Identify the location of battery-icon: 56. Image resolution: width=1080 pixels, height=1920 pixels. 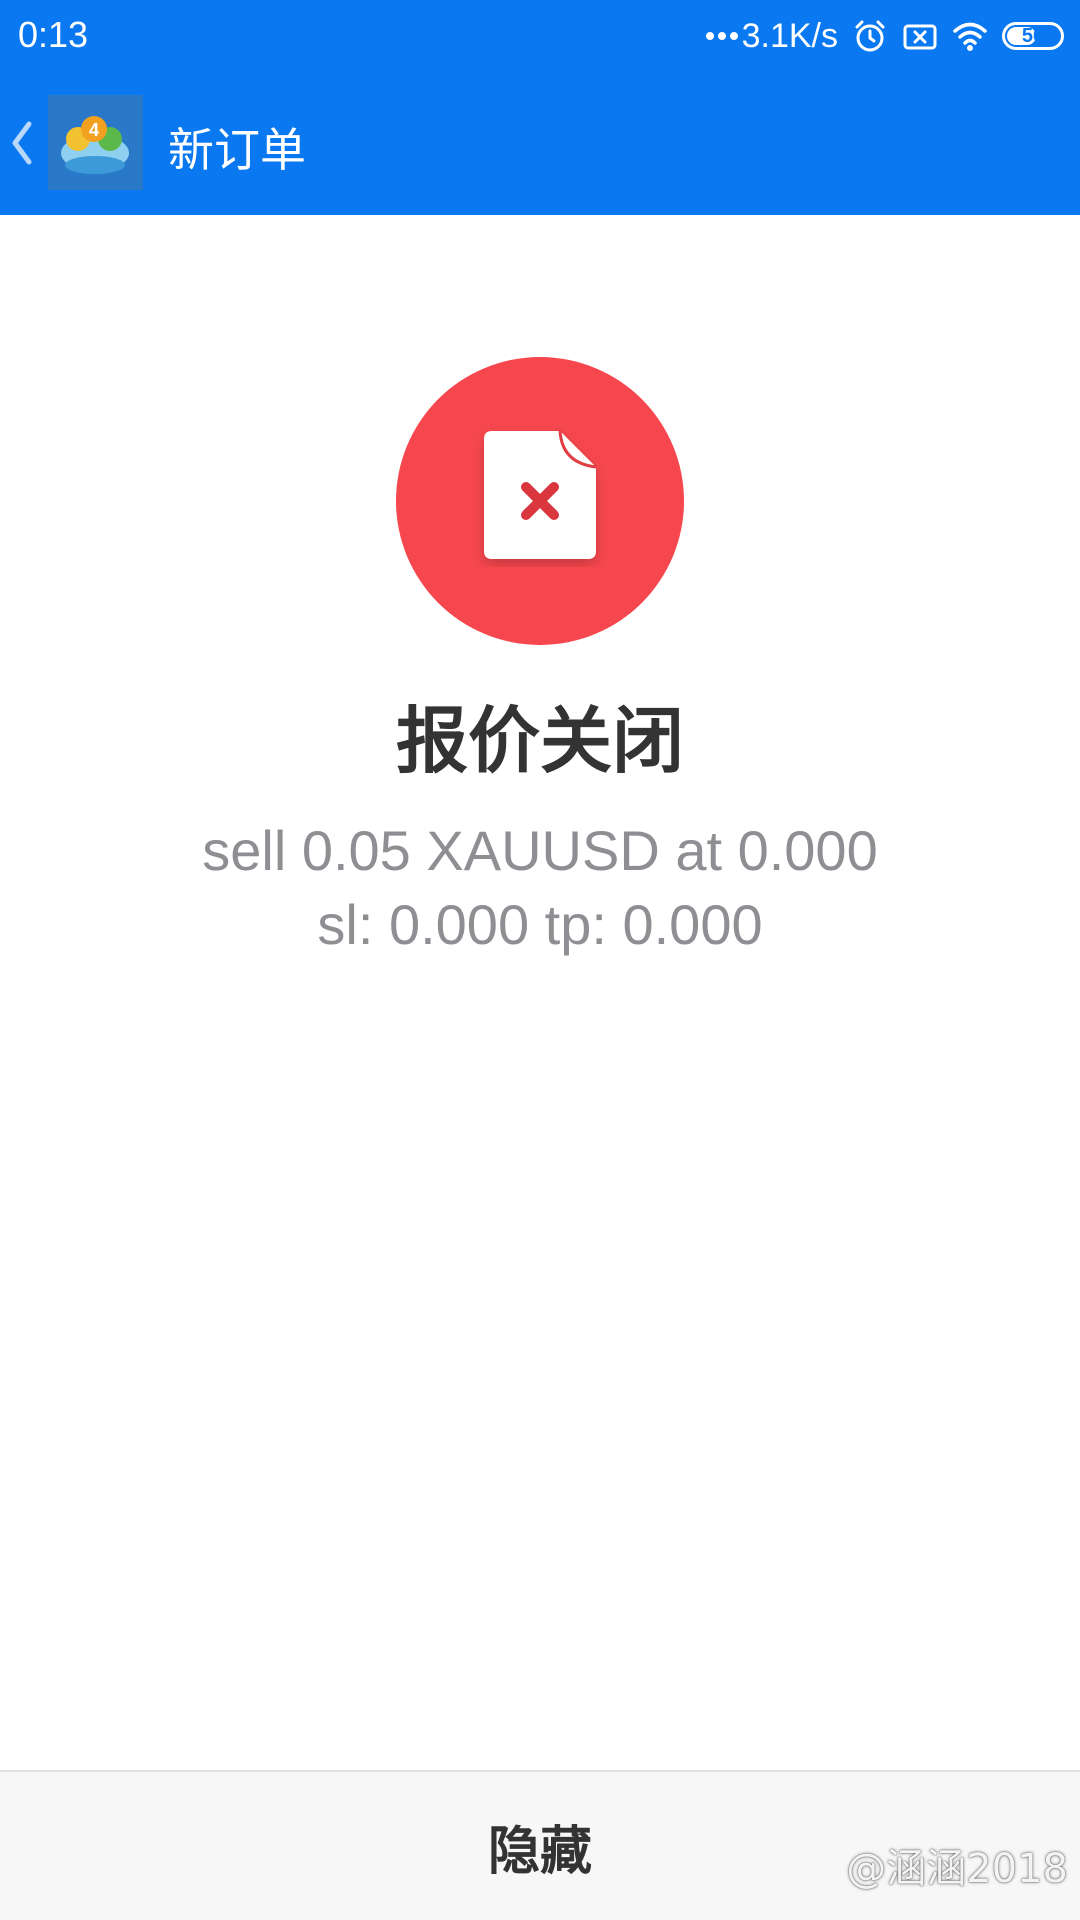
(1033, 36).